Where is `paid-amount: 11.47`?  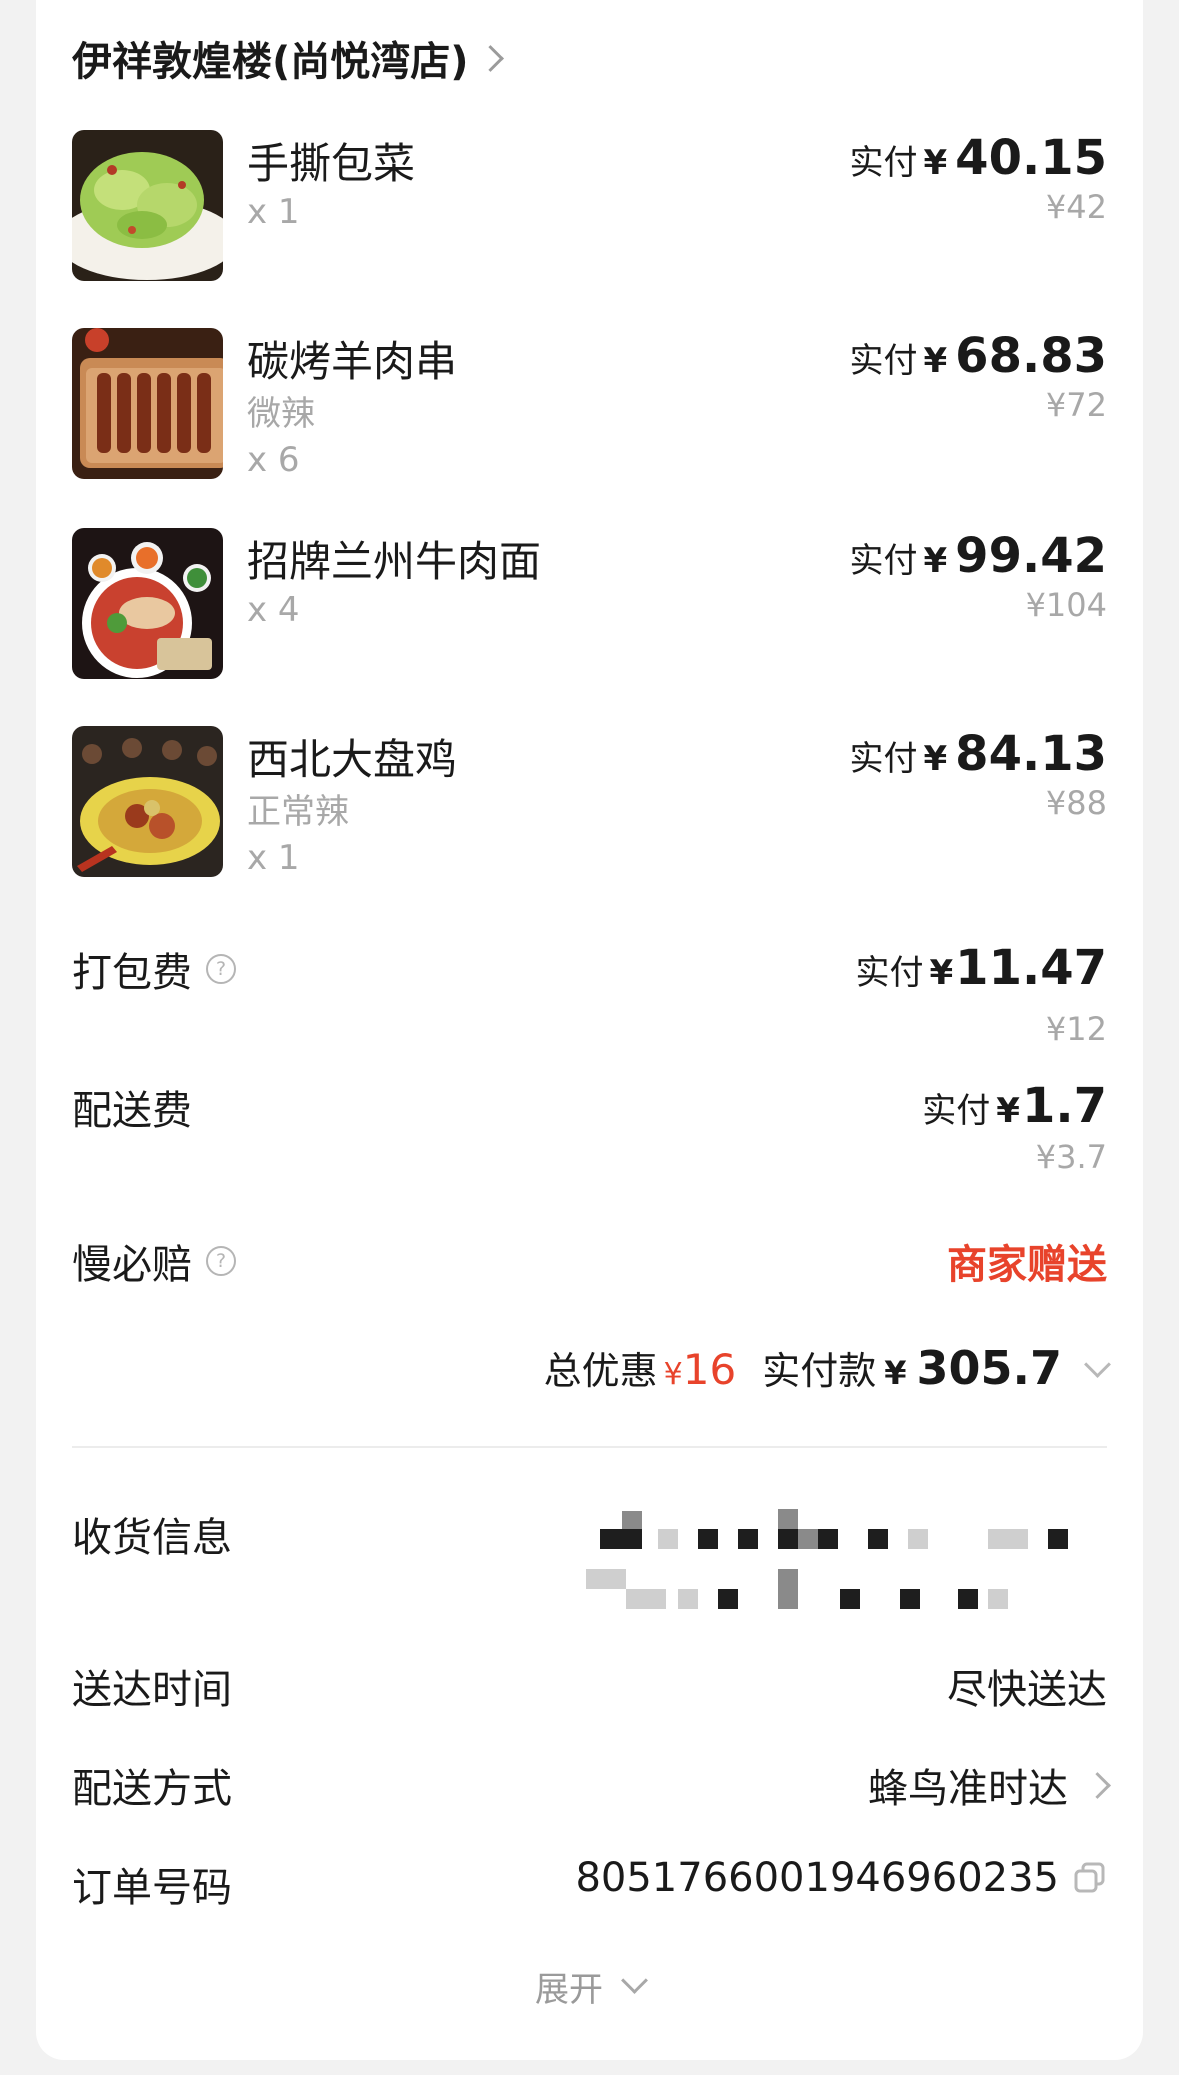
paid-amount: 11.47 is located at coordinates (1031, 968).